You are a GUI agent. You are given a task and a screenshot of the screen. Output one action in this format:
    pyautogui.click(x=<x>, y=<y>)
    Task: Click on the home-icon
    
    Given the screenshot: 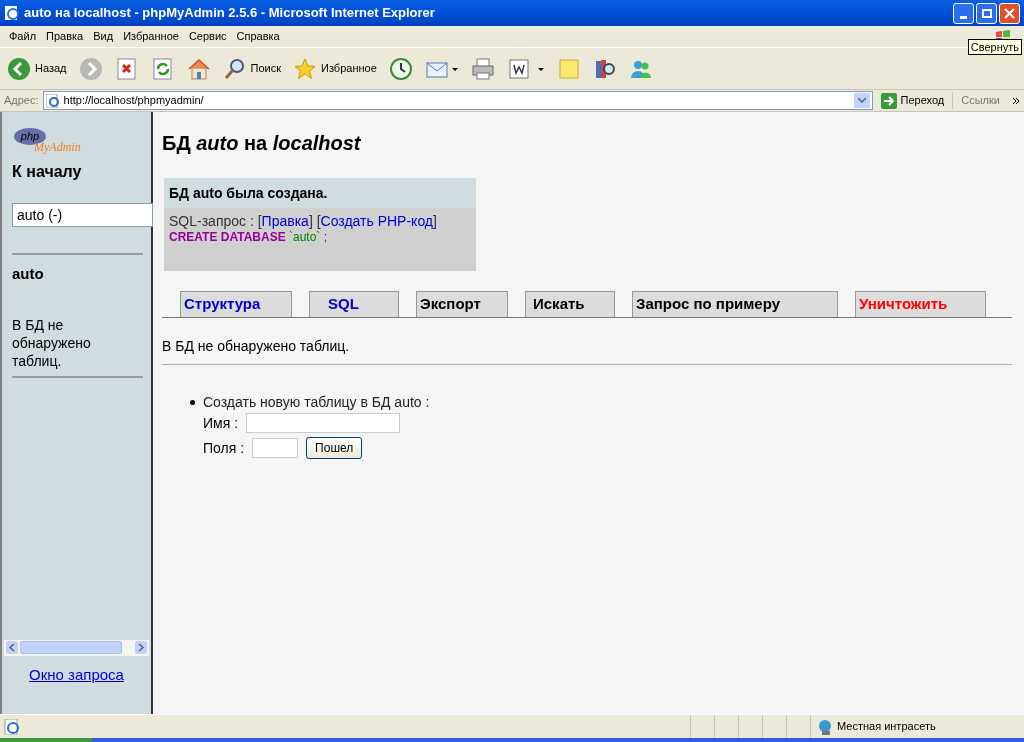 What is the action you would take?
    pyautogui.click(x=198, y=68)
    